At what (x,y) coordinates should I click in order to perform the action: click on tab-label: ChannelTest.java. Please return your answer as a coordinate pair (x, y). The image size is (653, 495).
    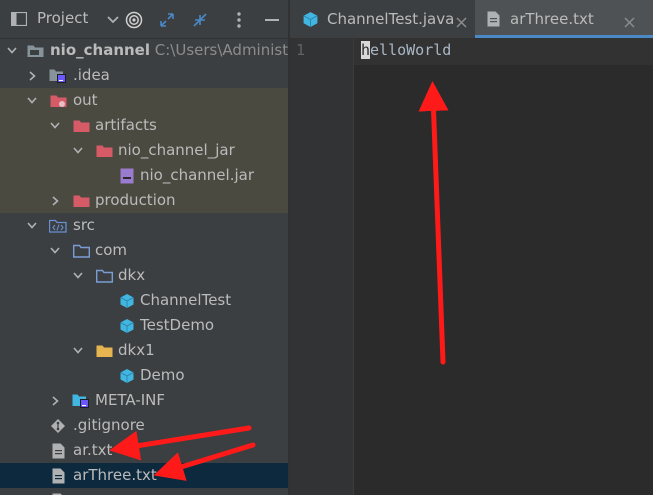
    Looking at the image, I should click on (391, 19).